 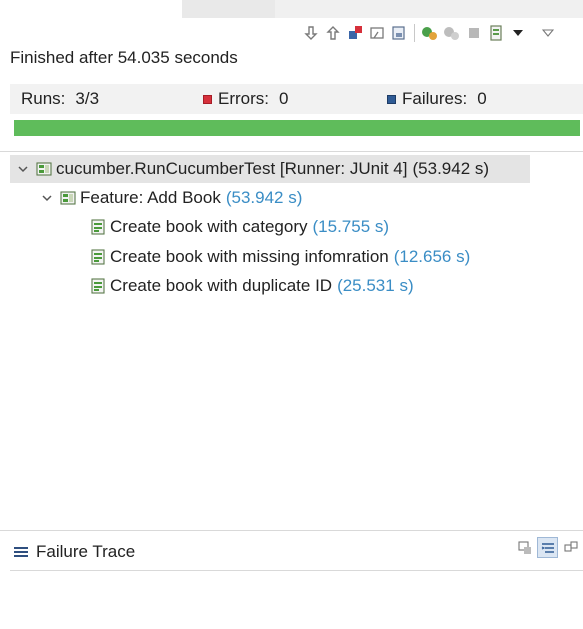 What do you see at coordinates (296, 99) in the screenshot?
I see `counters-bar: Runs: 3/3 Errors: 0 Failures: 0` at bounding box center [296, 99].